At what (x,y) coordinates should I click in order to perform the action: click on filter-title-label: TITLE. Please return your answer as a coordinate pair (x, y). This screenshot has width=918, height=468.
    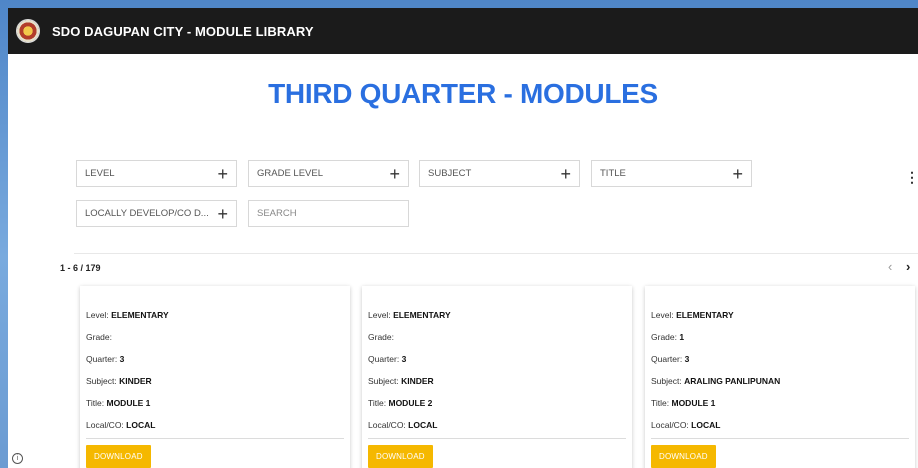
    Looking at the image, I should click on (613, 173).